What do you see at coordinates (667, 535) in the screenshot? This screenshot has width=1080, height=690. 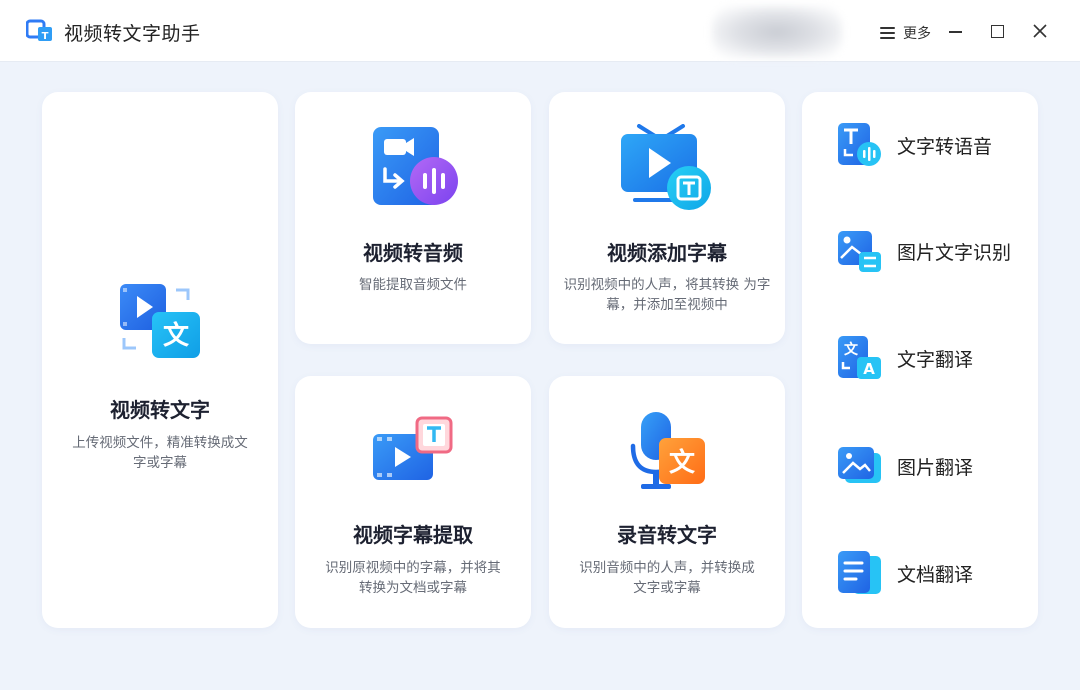 I see `card-title: 录音转文字` at bounding box center [667, 535].